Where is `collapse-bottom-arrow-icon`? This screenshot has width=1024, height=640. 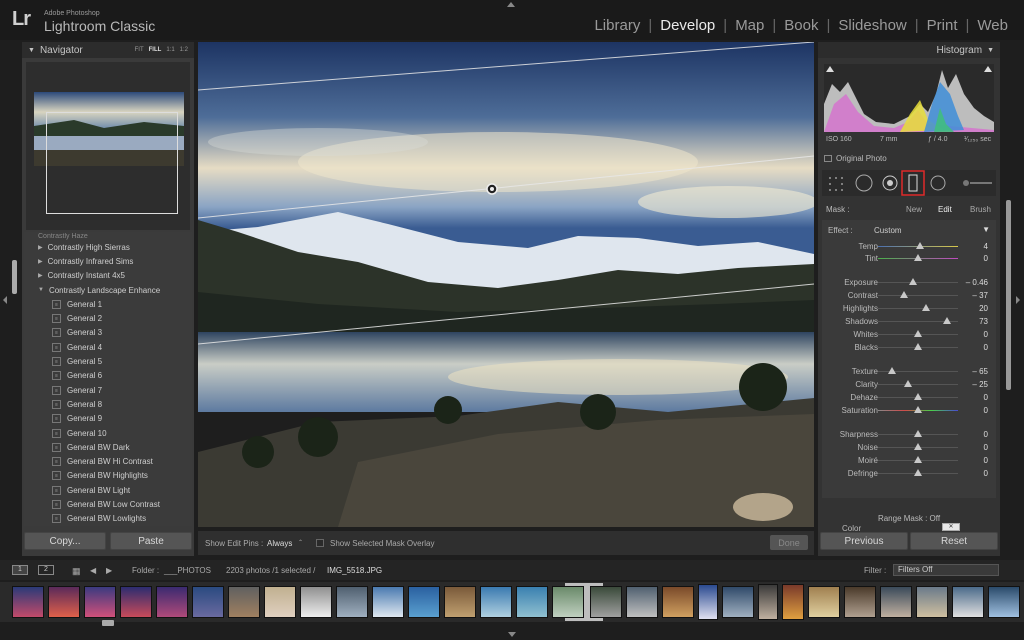 collapse-bottom-arrow-icon is located at coordinates (512, 634).